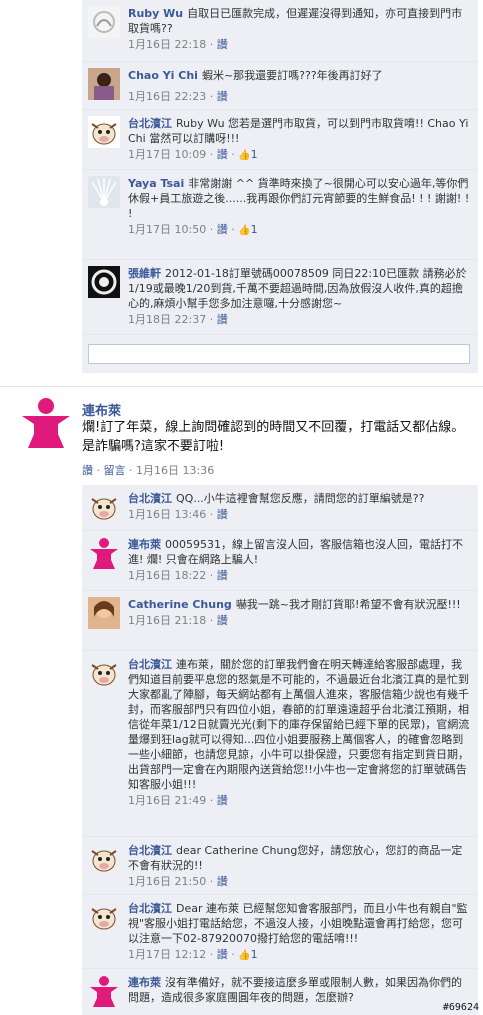  What do you see at coordinates (167, 44) in the screenshot?
I see `comment-time: 1月16日 22:18` at bounding box center [167, 44].